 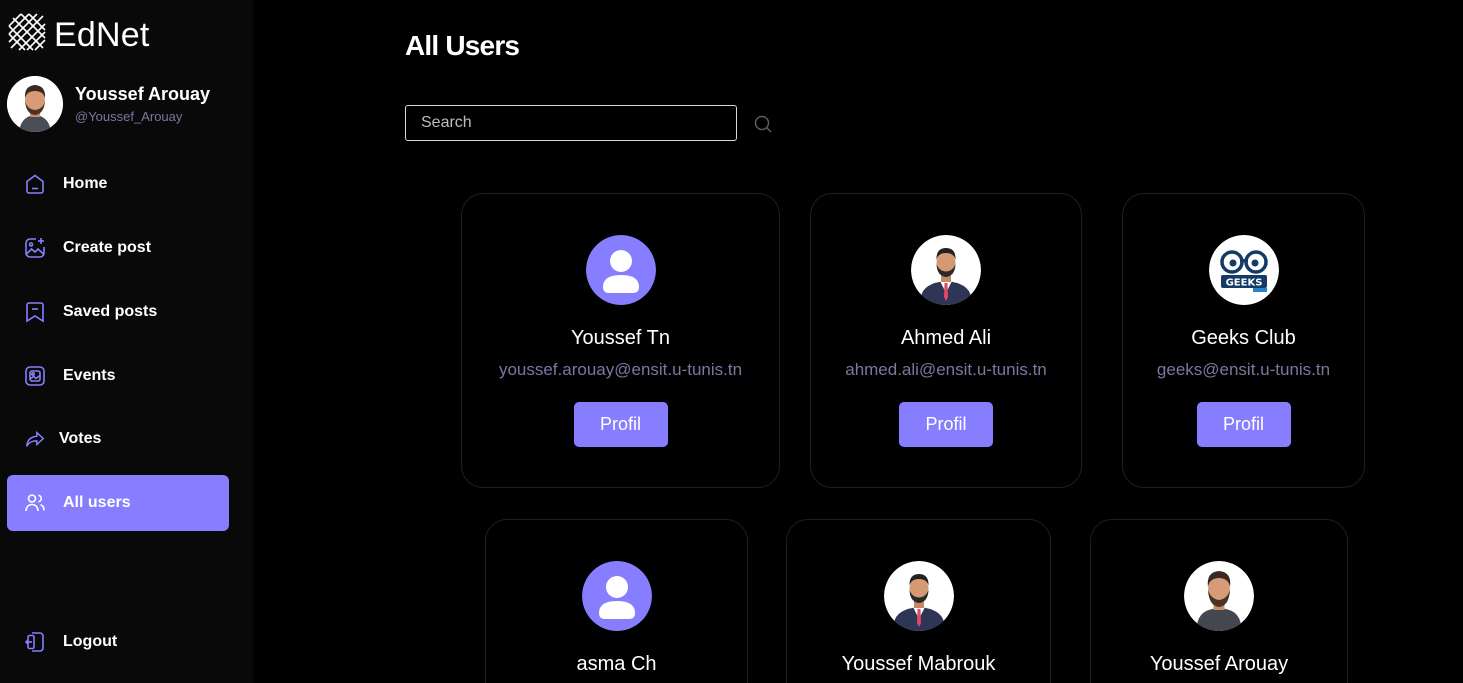 I want to click on user-name: Youssef Arouay, so click(x=1219, y=664).